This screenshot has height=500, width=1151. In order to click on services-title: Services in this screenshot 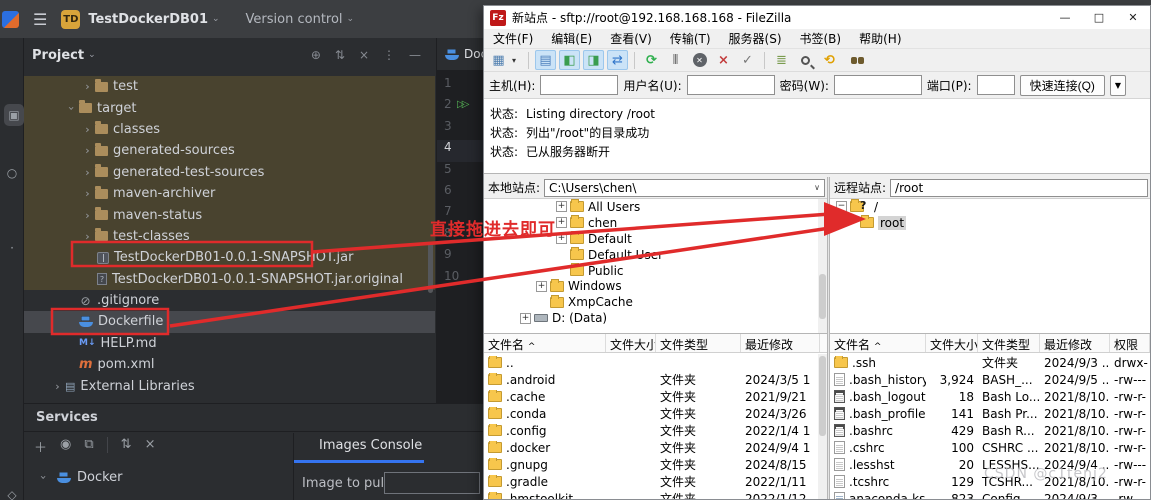, I will do `click(253, 418)`.